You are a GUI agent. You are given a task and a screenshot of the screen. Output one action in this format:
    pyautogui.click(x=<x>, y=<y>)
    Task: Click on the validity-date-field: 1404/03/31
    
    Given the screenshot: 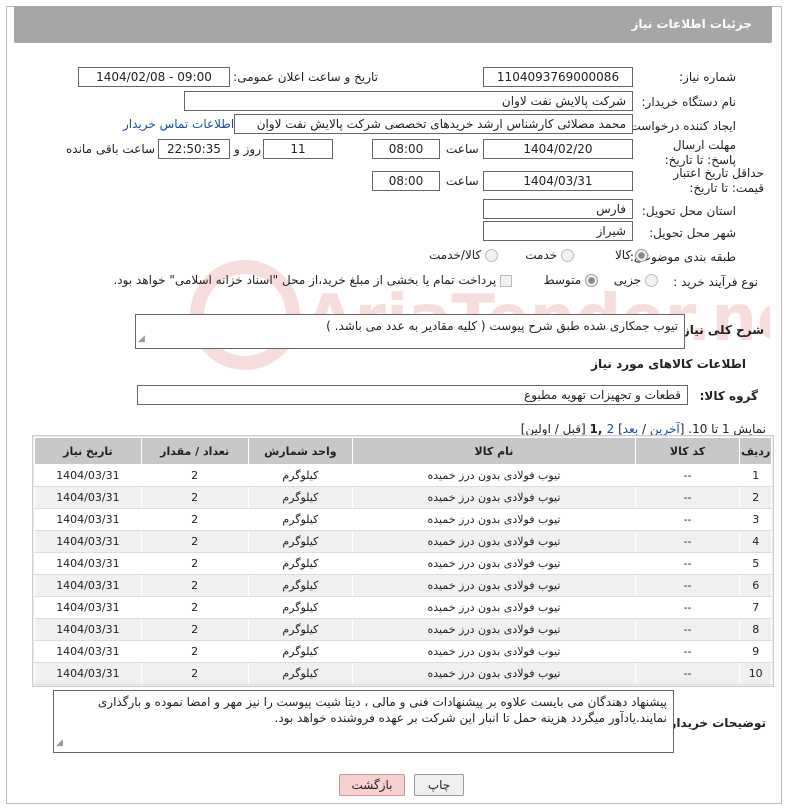 What is the action you would take?
    pyautogui.click(x=558, y=181)
    